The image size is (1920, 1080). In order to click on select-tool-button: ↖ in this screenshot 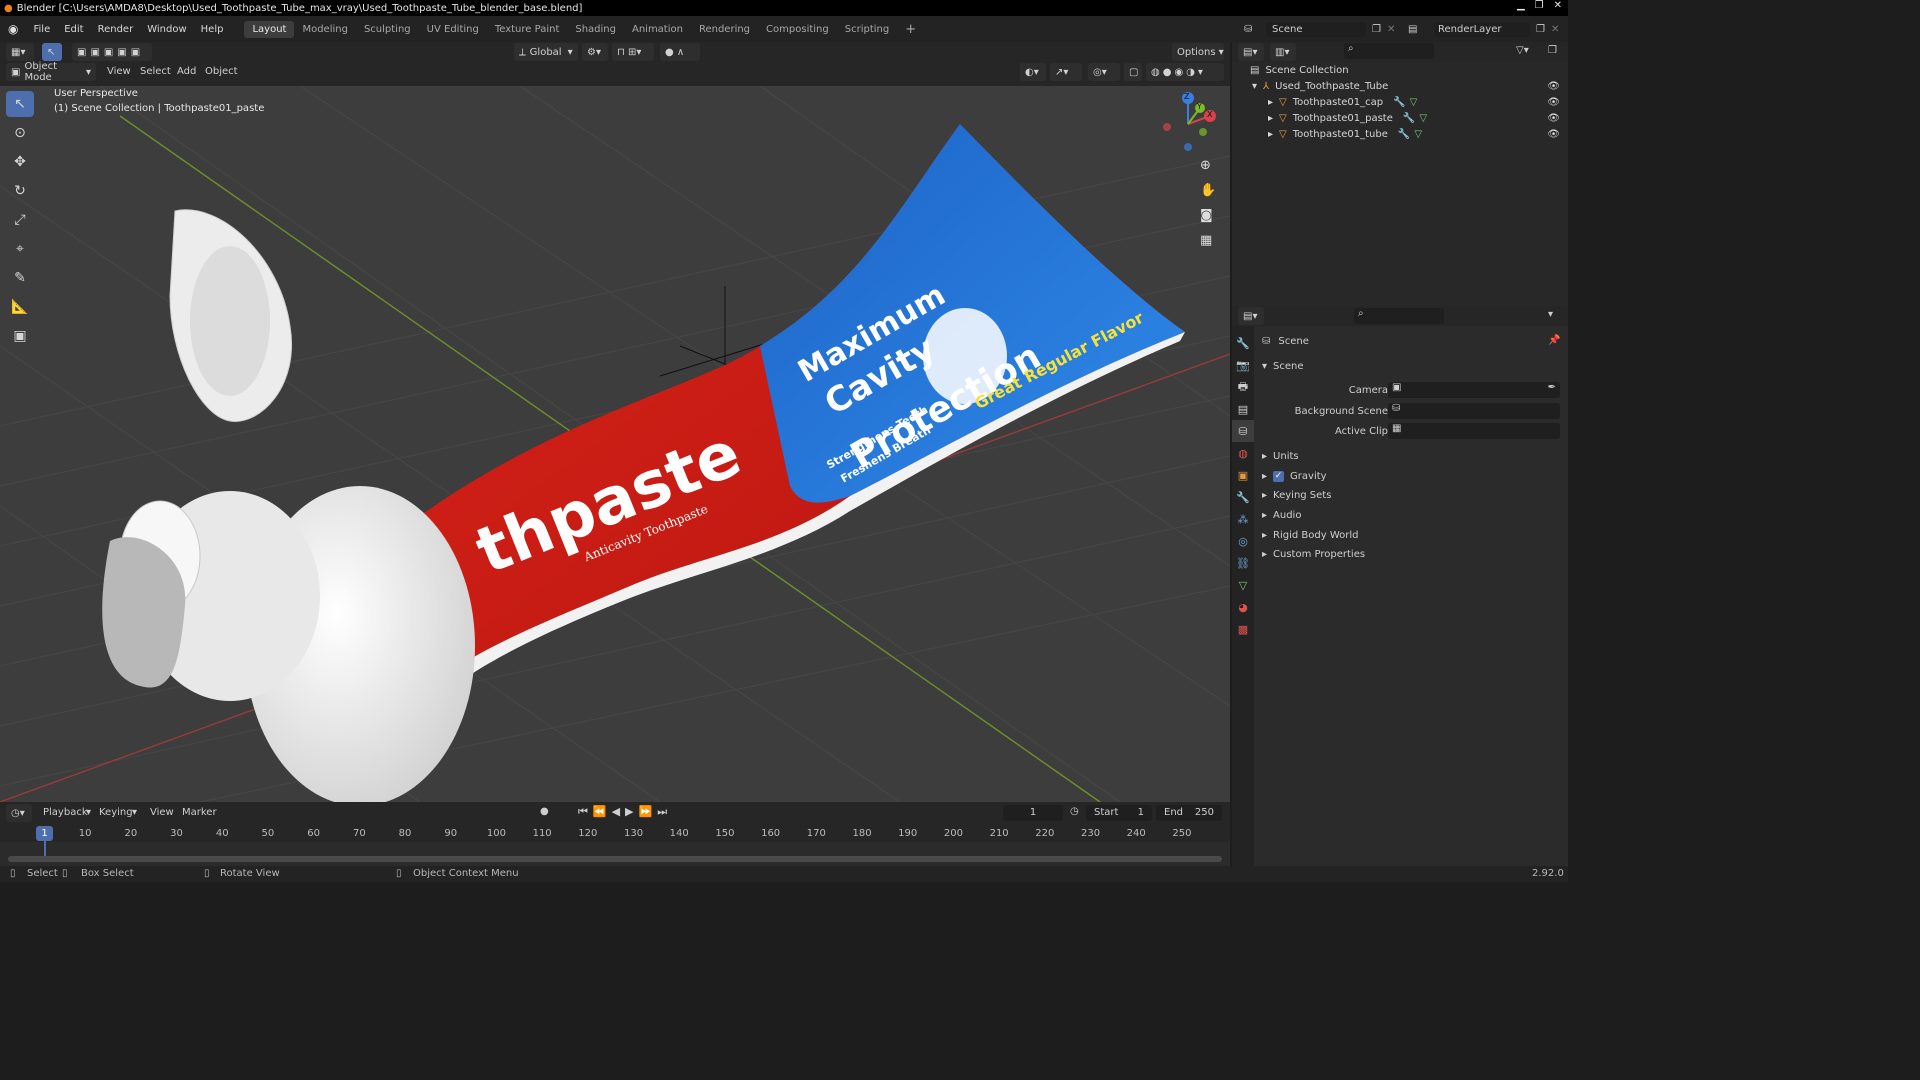, I will do `click(52, 52)`.